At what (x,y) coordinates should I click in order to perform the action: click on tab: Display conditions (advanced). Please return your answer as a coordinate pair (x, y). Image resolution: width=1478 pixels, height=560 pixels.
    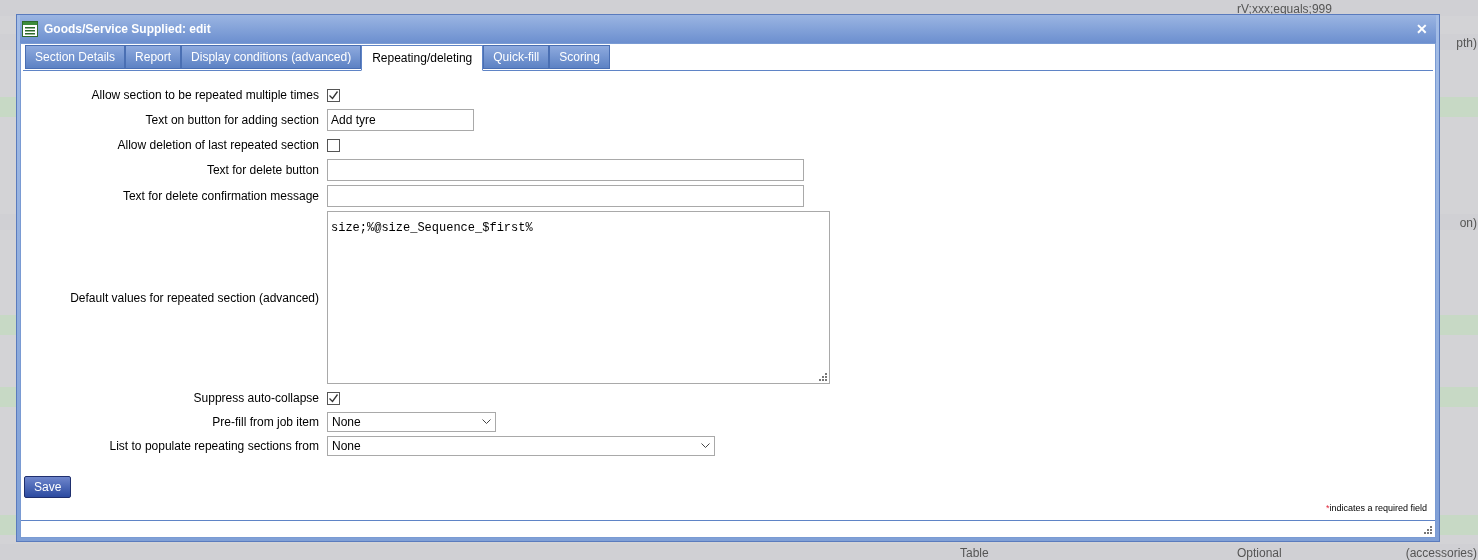
    Looking at the image, I should click on (271, 57).